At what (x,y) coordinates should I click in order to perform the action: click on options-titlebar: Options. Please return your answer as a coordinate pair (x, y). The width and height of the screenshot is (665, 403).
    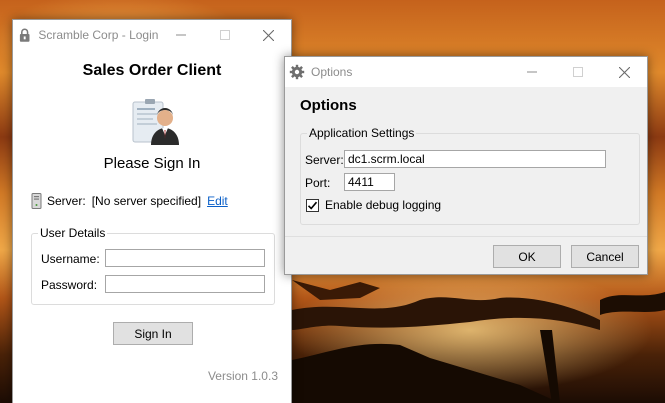
    Looking at the image, I should click on (466, 72).